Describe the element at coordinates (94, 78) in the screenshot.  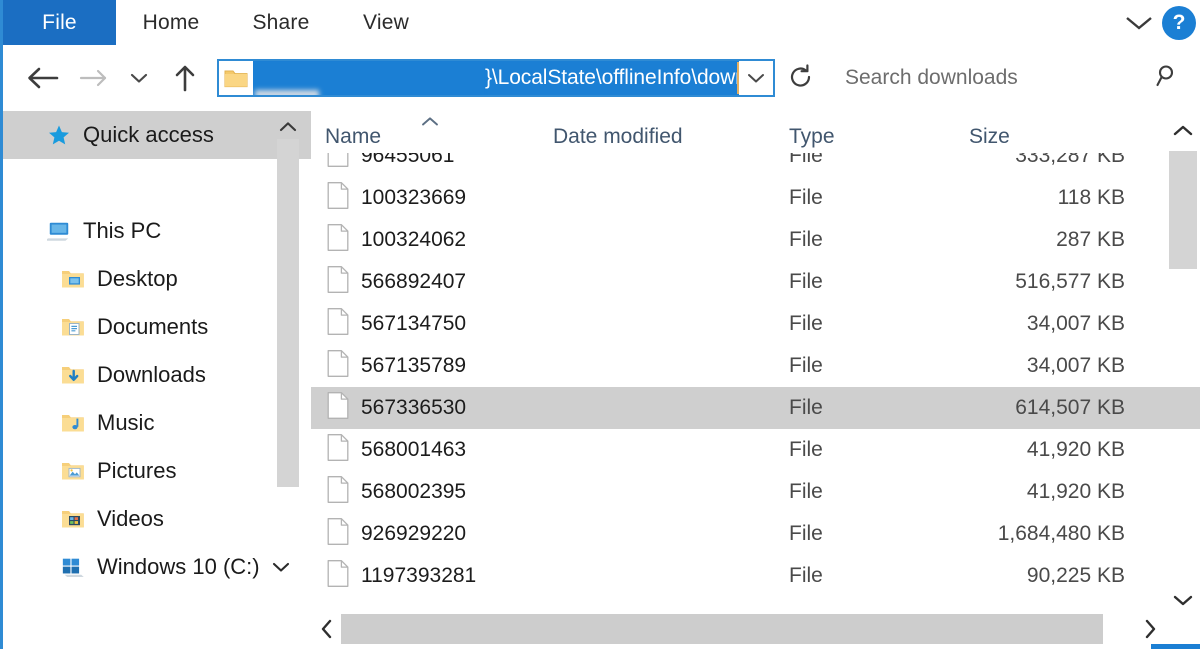
I see `forward-button` at that location.